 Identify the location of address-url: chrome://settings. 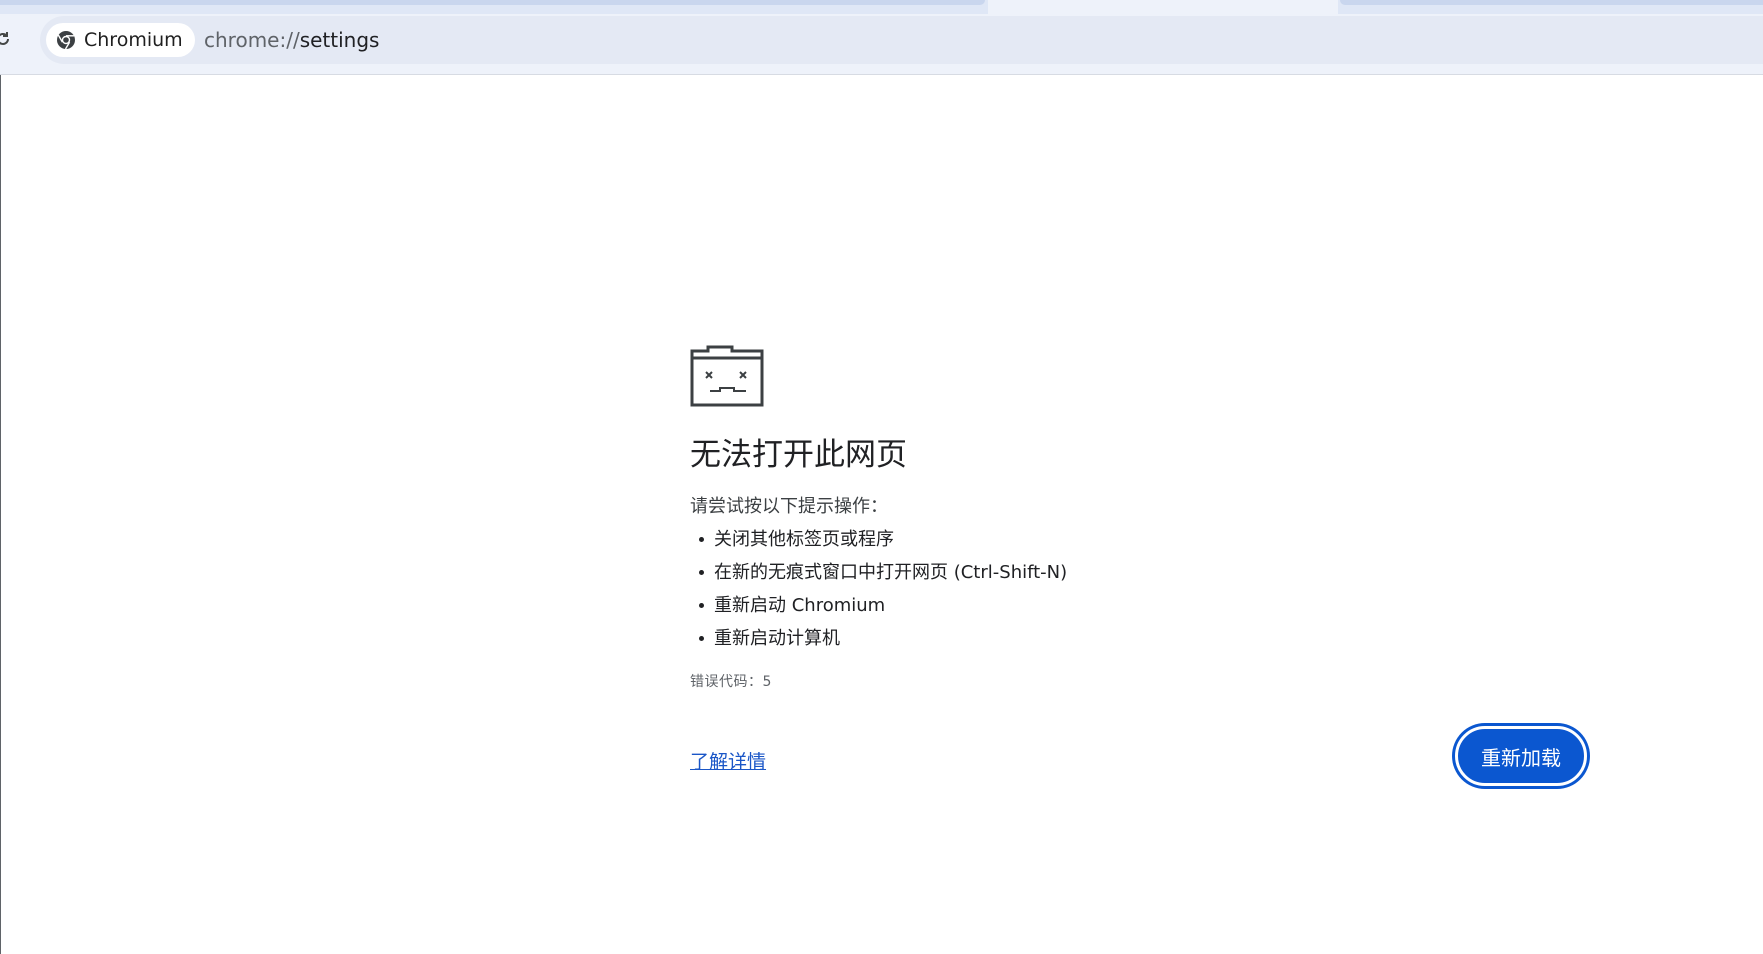
(291, 40).